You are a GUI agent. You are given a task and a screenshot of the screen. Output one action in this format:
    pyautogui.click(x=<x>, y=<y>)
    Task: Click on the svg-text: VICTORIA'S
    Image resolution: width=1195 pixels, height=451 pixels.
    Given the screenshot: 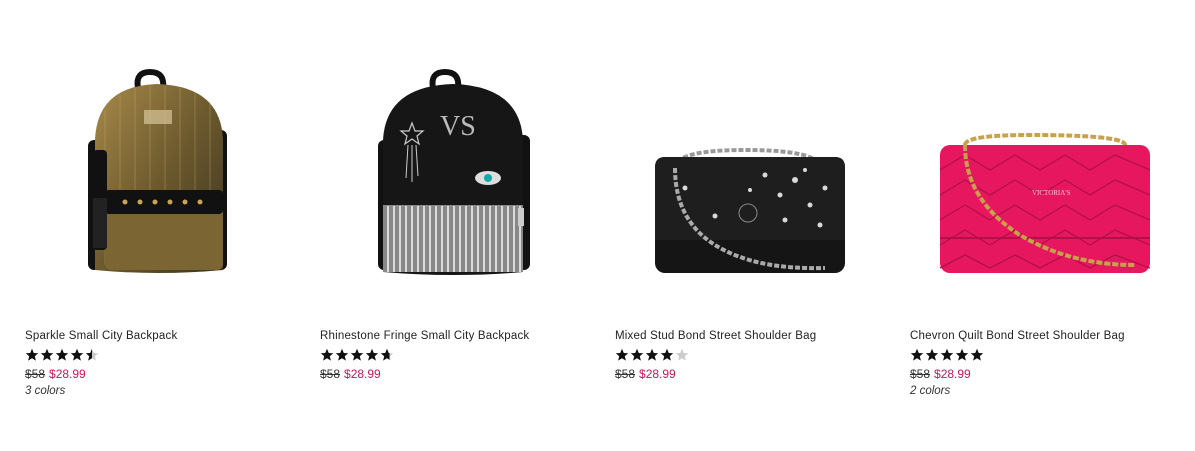 What is the action you would take?
    pyautogui.click(x=1051, y=193)
    